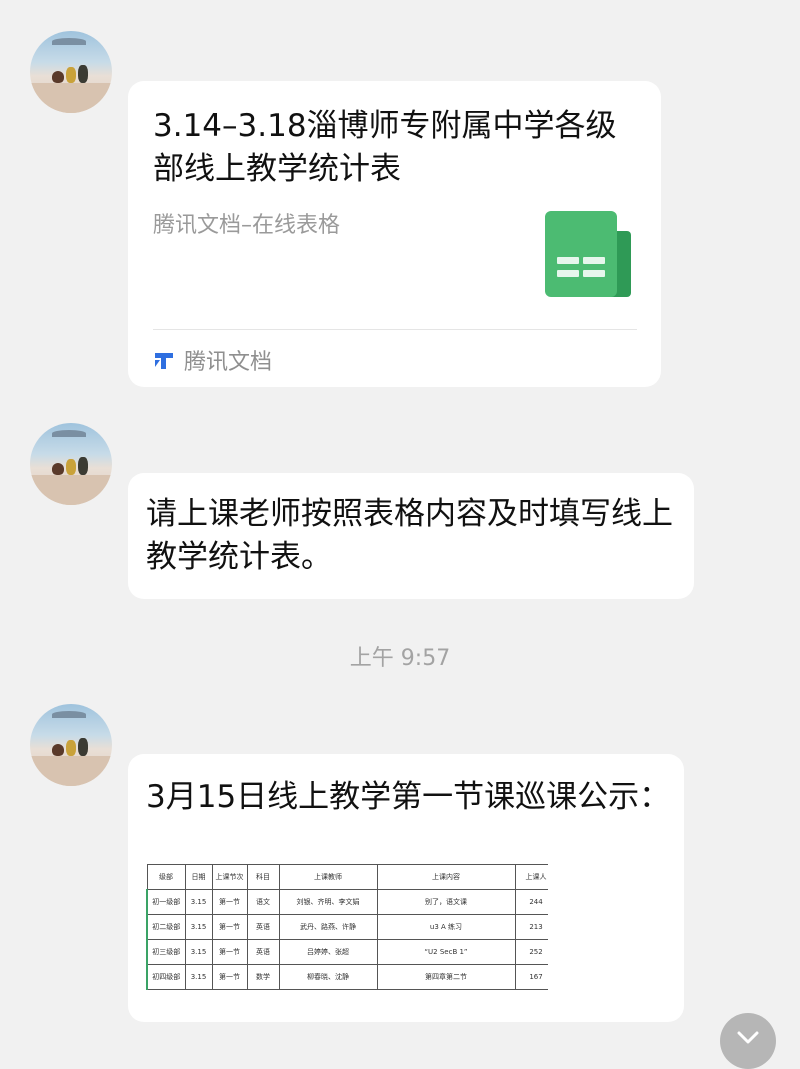  What do you see at coordinates (531, 927) in the screenshot?
I see `table-cell: 213` at bounding box center [531, 927].